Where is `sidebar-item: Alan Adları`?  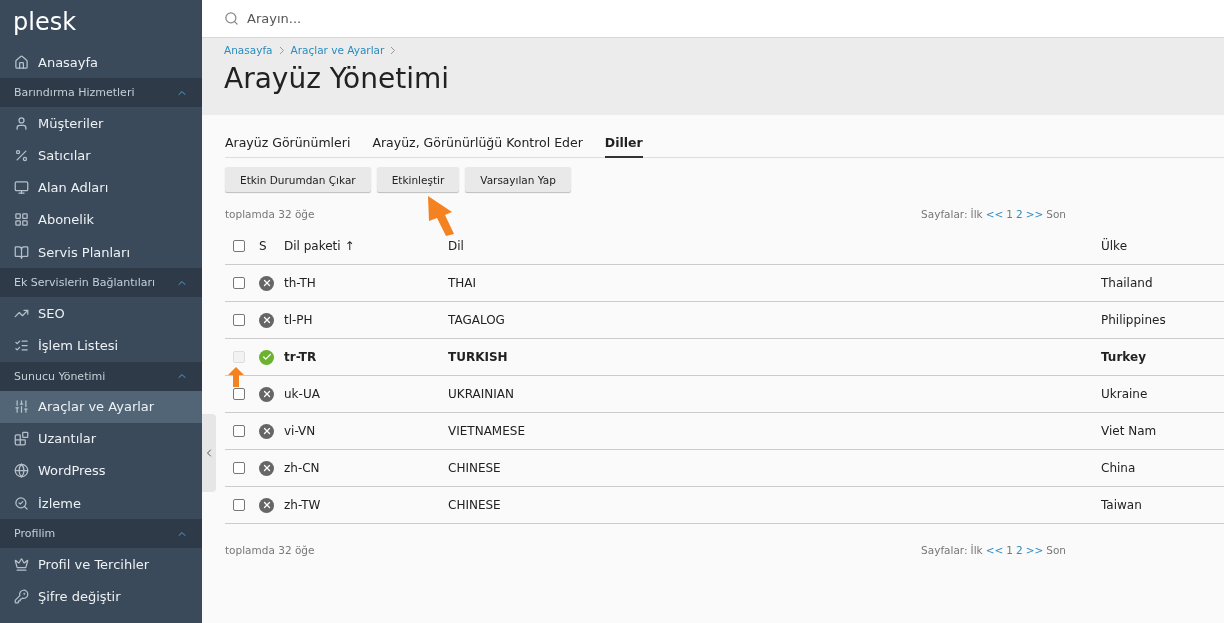
sidebar-item: Alan Adları is located at coordinates (101, 187).